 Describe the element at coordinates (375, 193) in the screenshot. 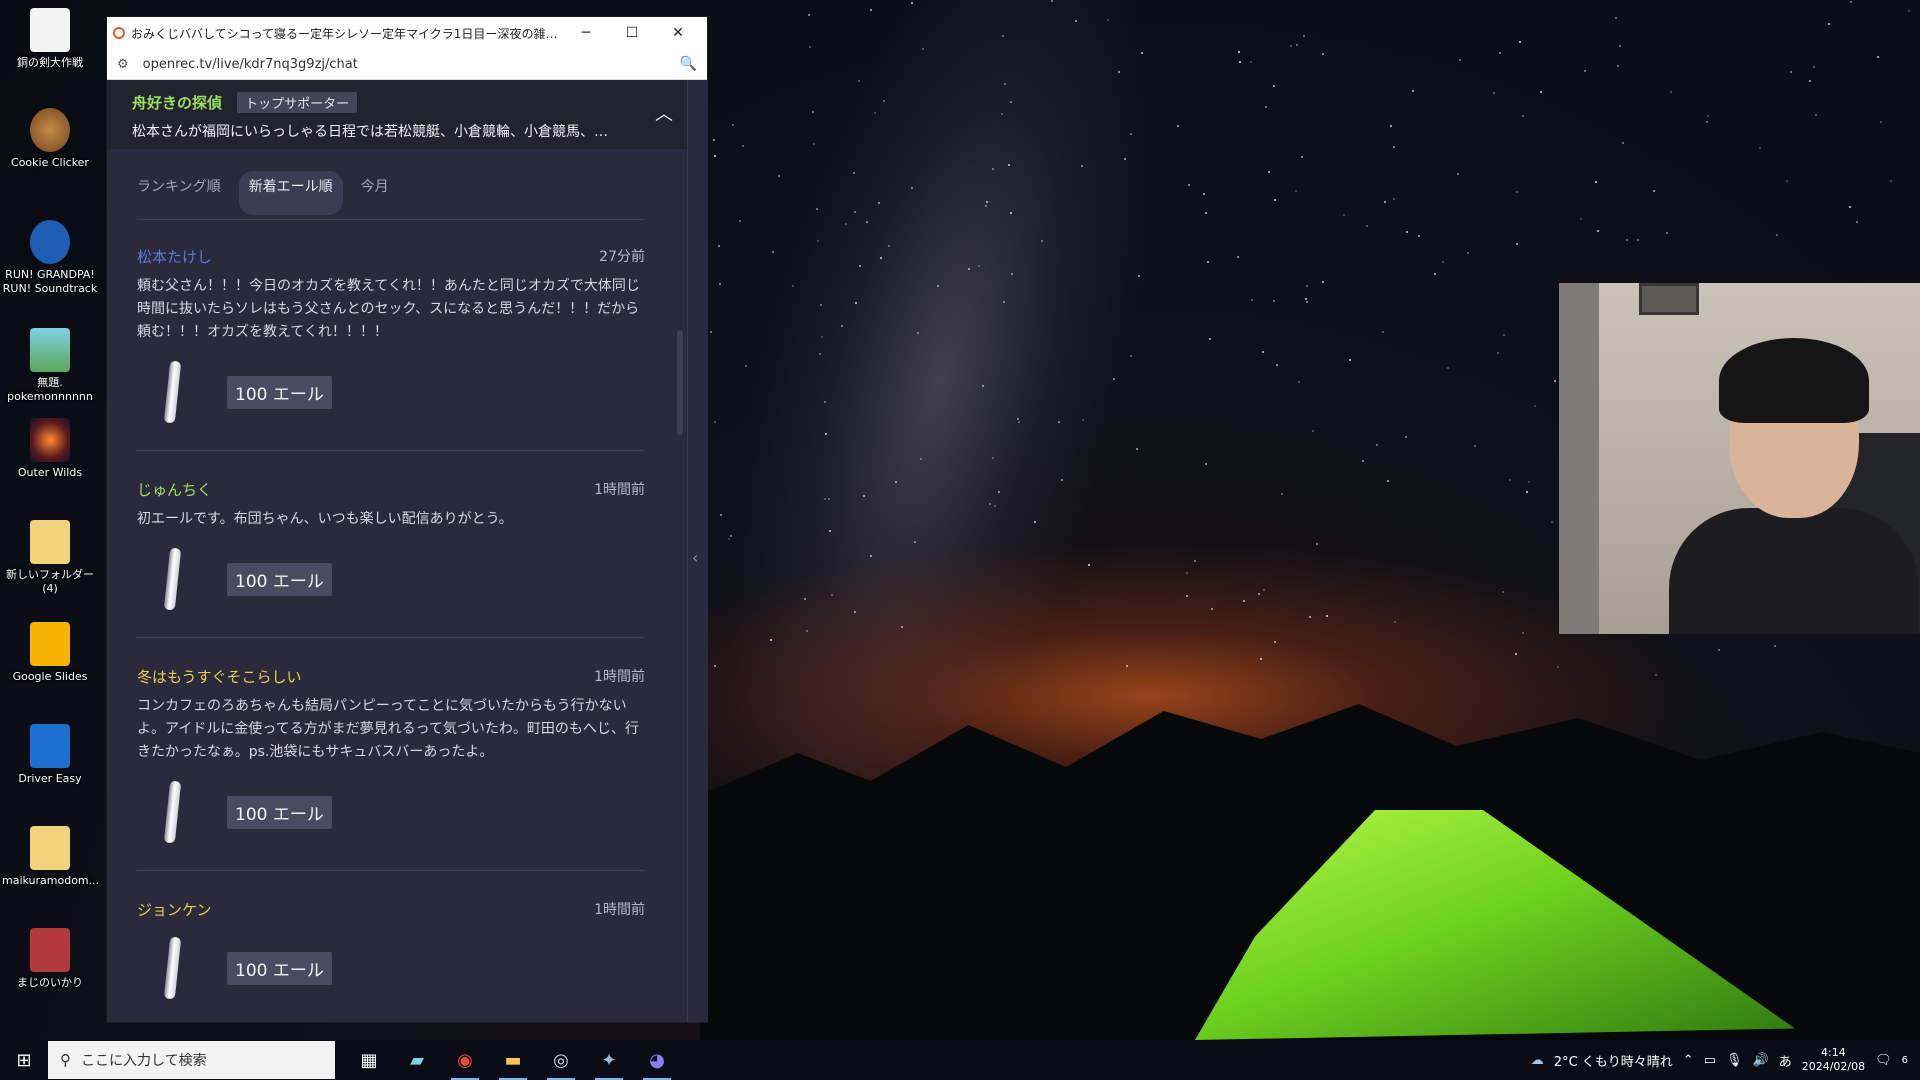

I see `tab-this-month: 今月` at that location.